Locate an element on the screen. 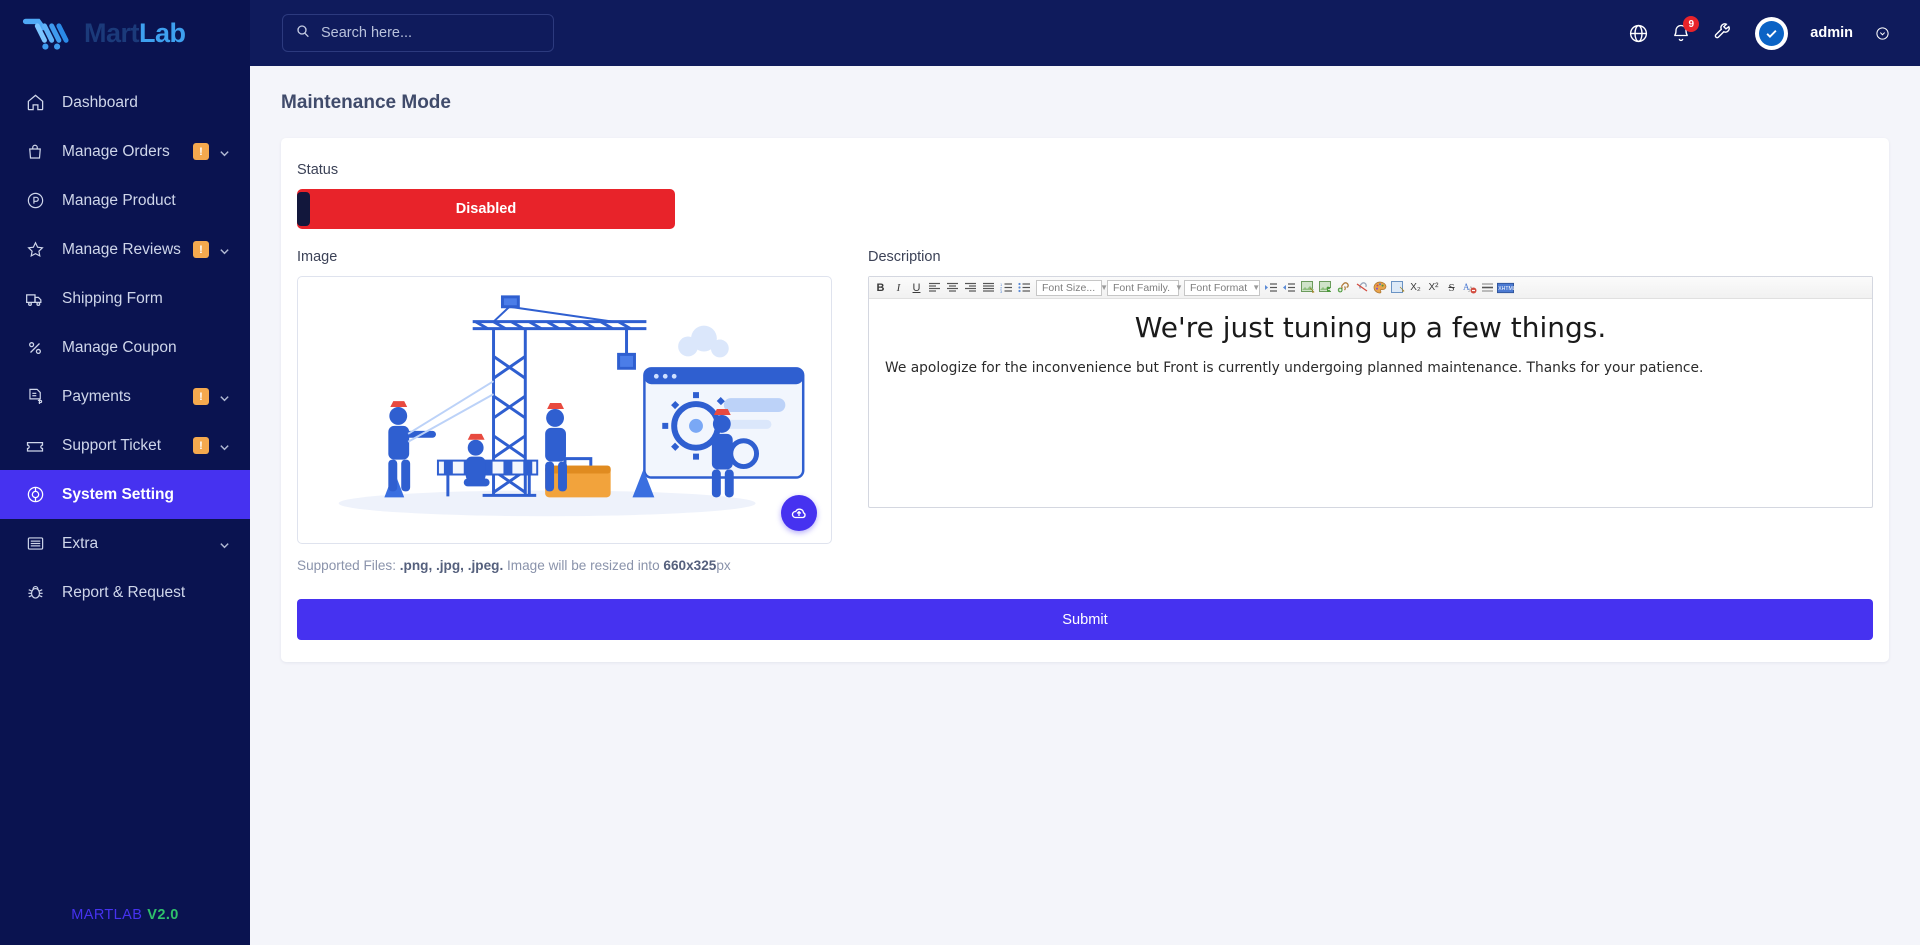  maintenance-illustration is located at coordinates (571, 406).